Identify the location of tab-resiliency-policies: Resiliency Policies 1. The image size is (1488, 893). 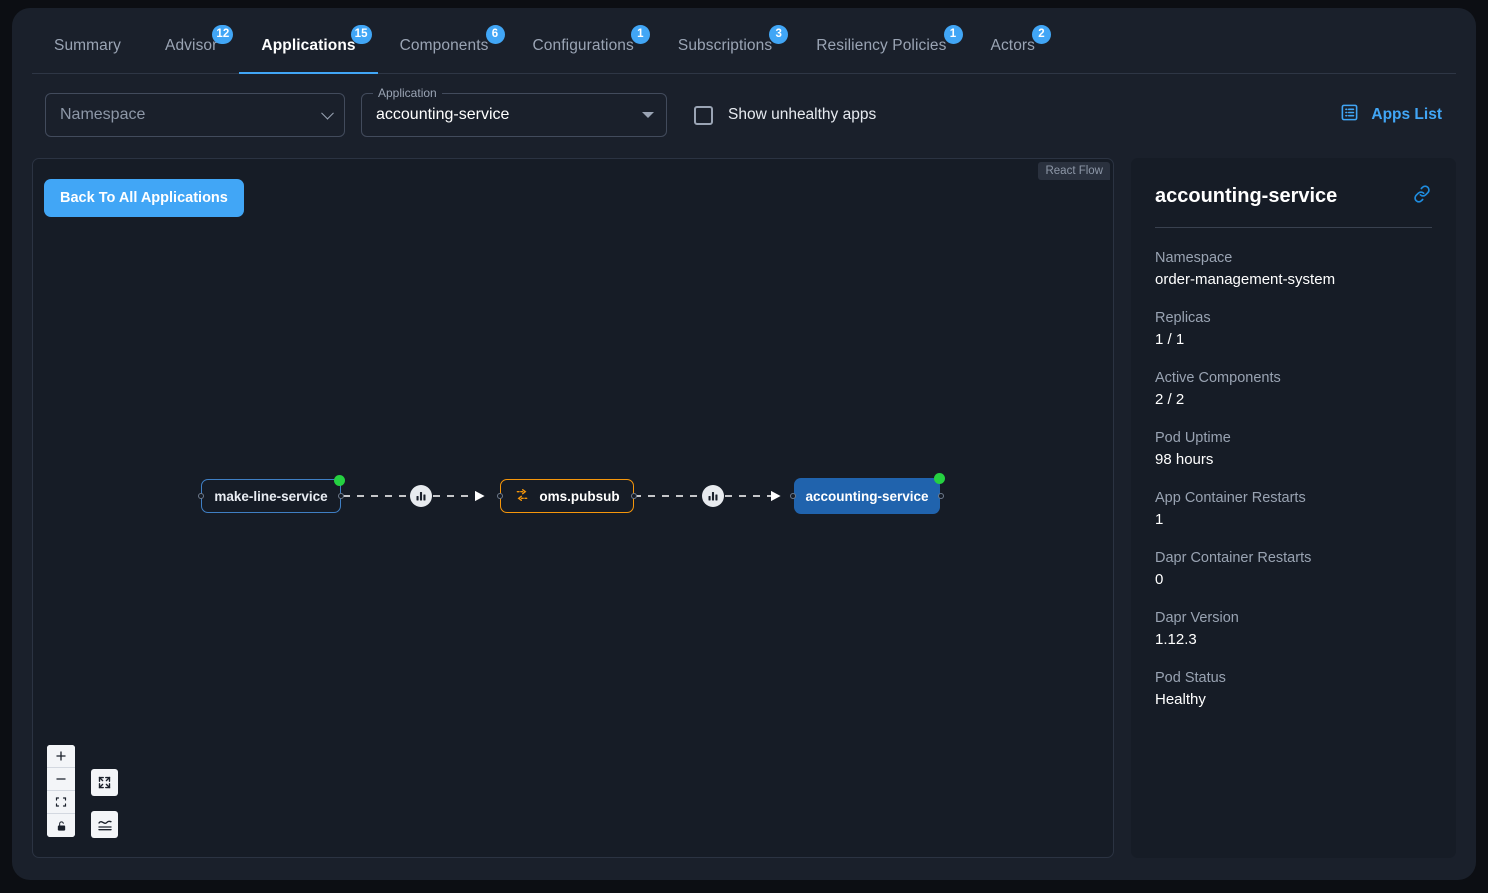
(881, 49).